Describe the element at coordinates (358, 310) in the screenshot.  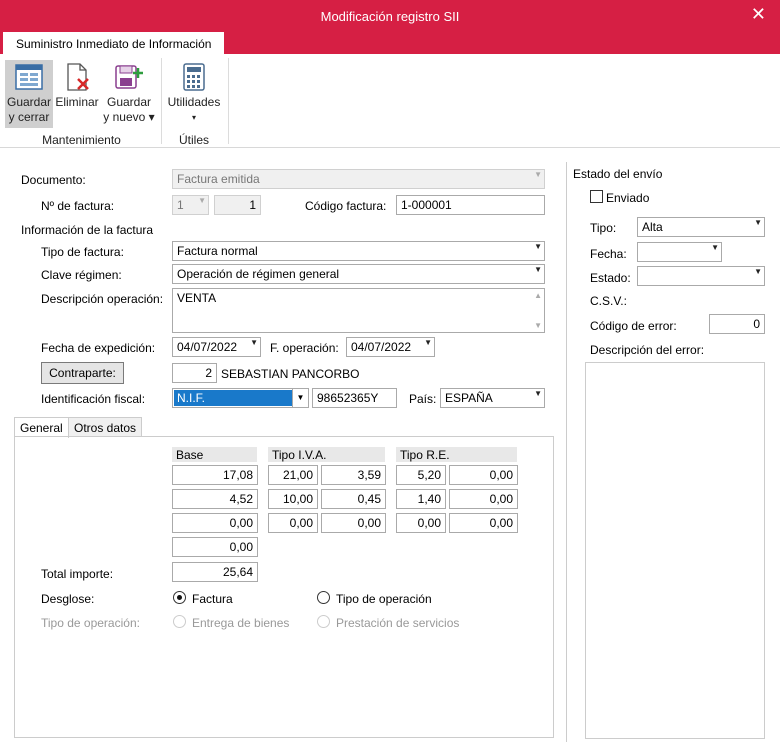
I see `desc-textarea: VENTA ▲ ▼` at that location.